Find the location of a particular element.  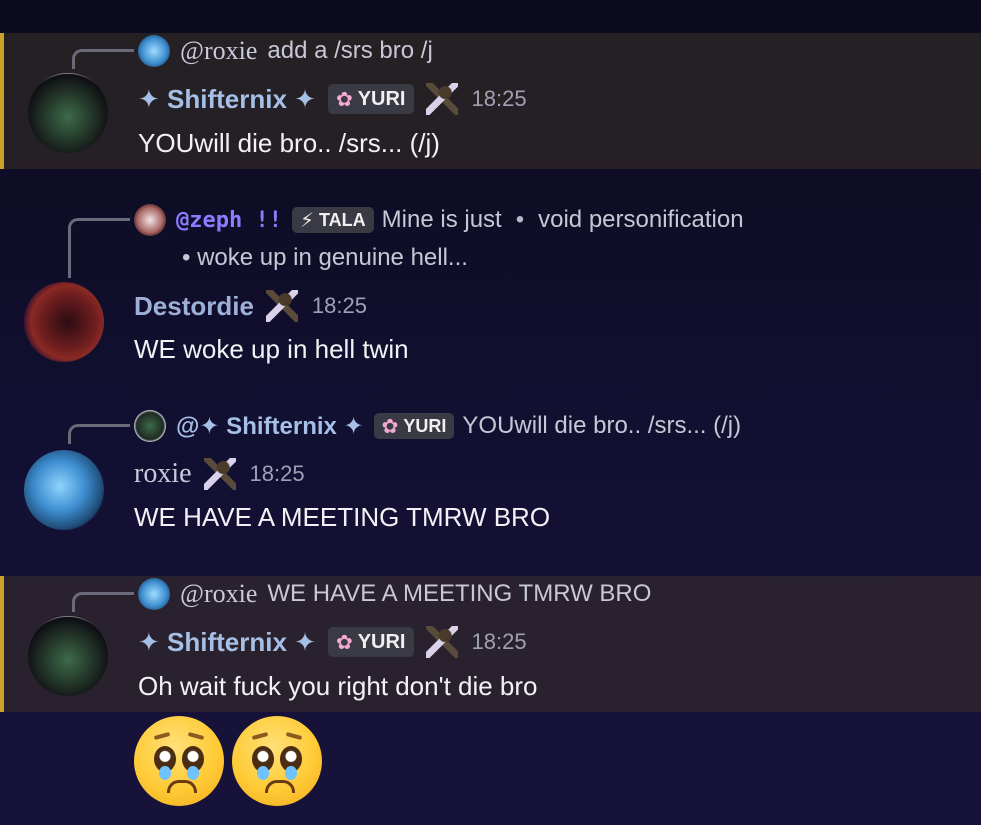

lightning-icon: ⚡ is located at coordinates (307, 220).